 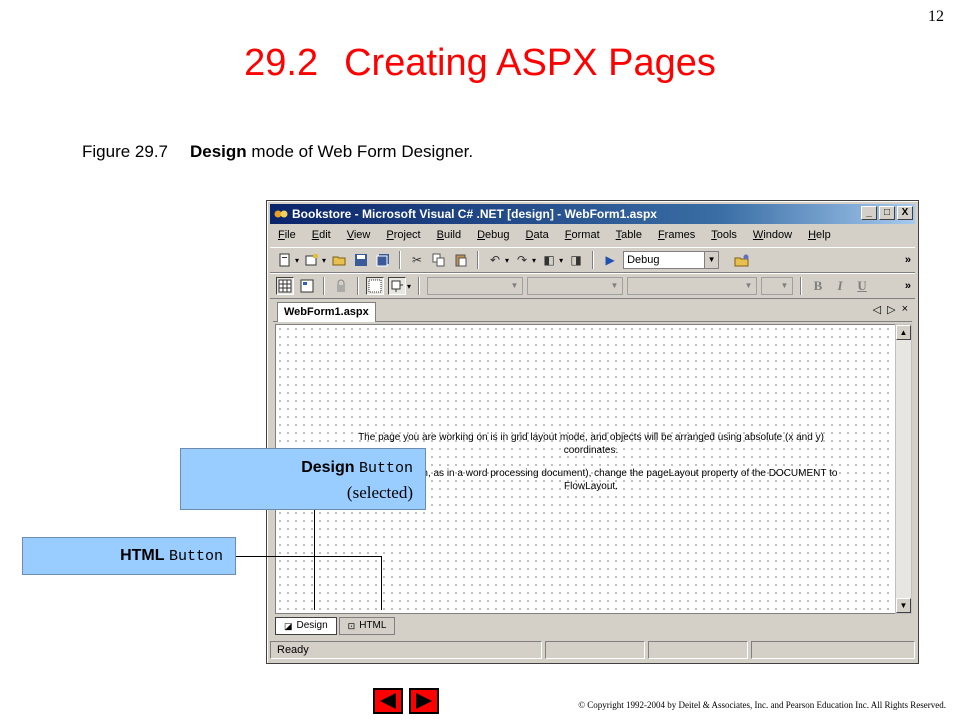 What do you see at coordinates (493, 235) in the screenshot?
I see `menu-debug: Debug` at bounding box center [493, 235].